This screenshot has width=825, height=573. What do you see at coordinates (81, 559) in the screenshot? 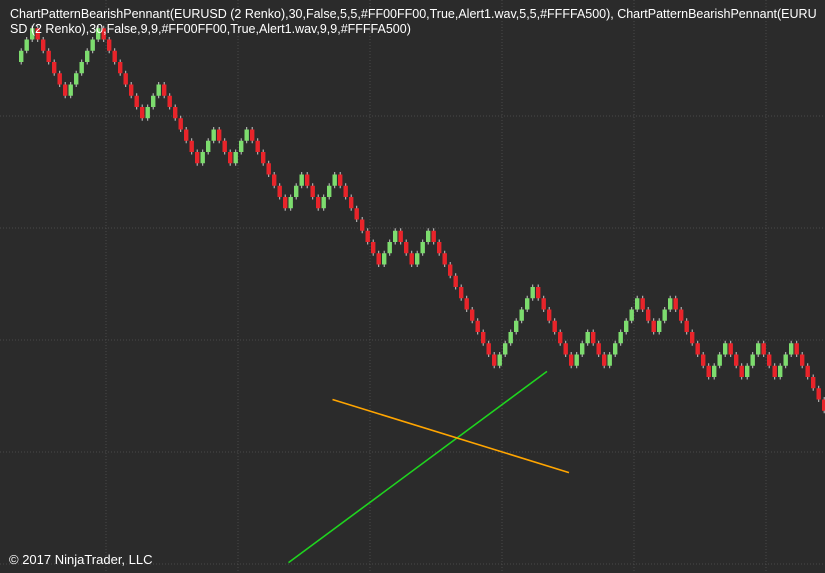
I see `copyright-label: © 2017 NinjaTrader, LLC` at bounding box center [81, 559].